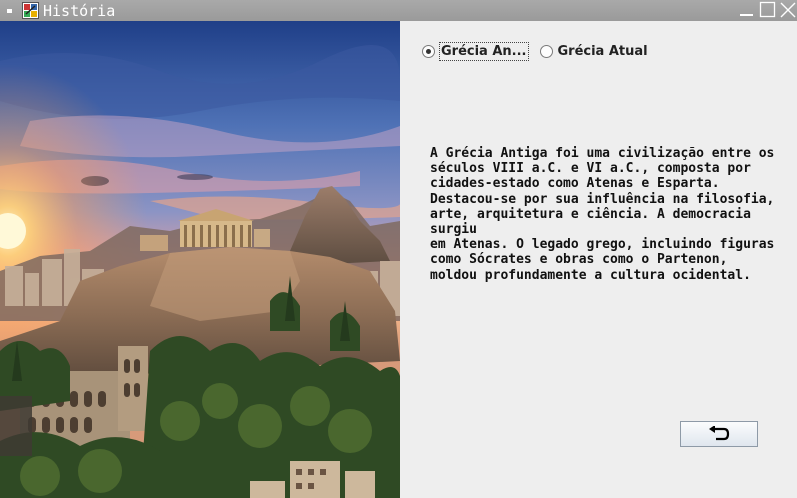  I want to click on era-selector: Grécia An... Grécia Atual, so click(541, 51).